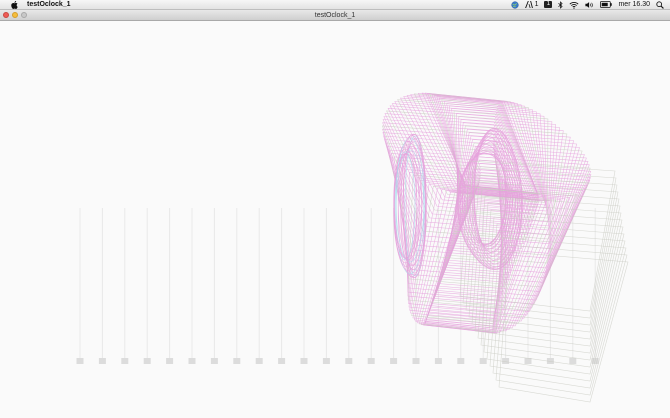 This screenshot has width=670, height=418. I want to click on menubar: testOclock_1 1 1 mer 16.30, so click(335, 5).